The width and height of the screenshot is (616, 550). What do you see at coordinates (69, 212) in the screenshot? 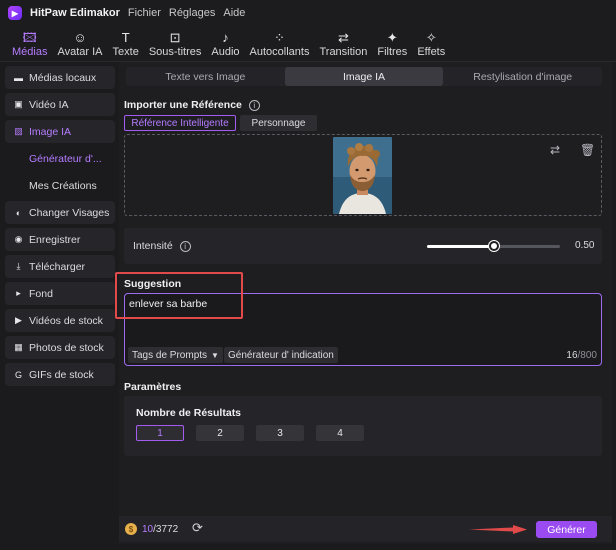
I see `sidebar-item-label: Changer Visages` at bounding box center [69, 212].